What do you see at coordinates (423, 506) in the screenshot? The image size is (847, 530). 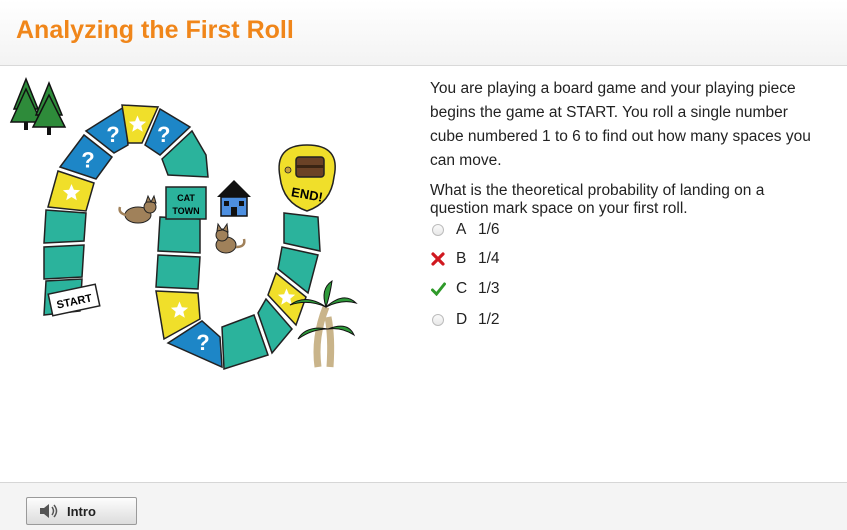 I see `footer-bar: Intro` at bounding box center [423, 506].